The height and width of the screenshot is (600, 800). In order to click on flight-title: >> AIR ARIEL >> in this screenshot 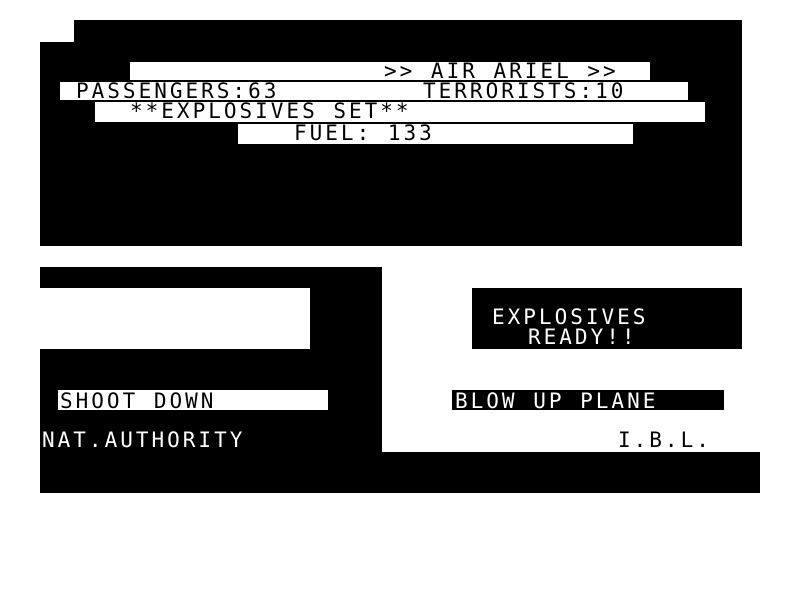, I will do `click(501, 71)`.